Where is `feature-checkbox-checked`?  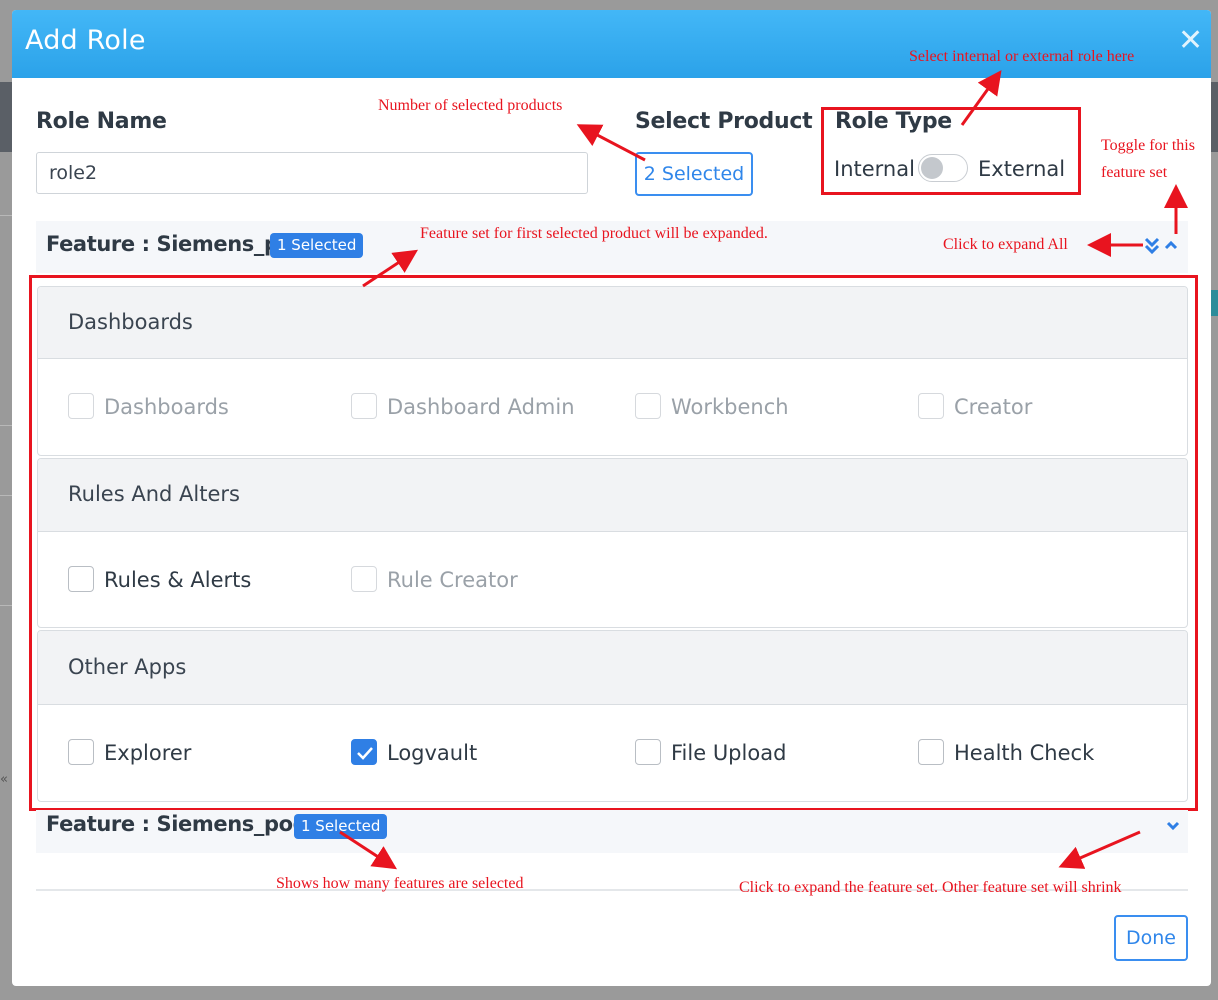 feature-checkbox-checked is located at coordinates (364, 752).